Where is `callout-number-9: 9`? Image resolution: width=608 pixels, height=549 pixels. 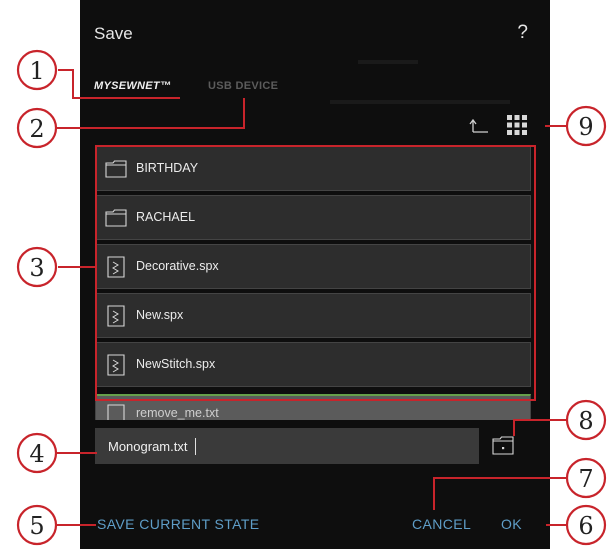 callout-number-9: 9 is located at coordinates (585, 127).